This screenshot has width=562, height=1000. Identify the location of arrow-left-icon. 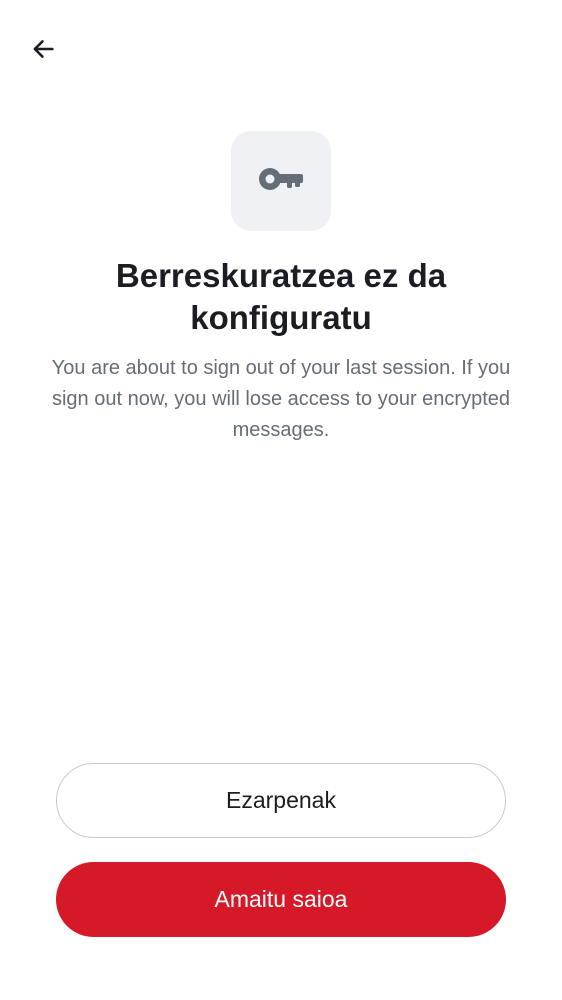
(43, 51).